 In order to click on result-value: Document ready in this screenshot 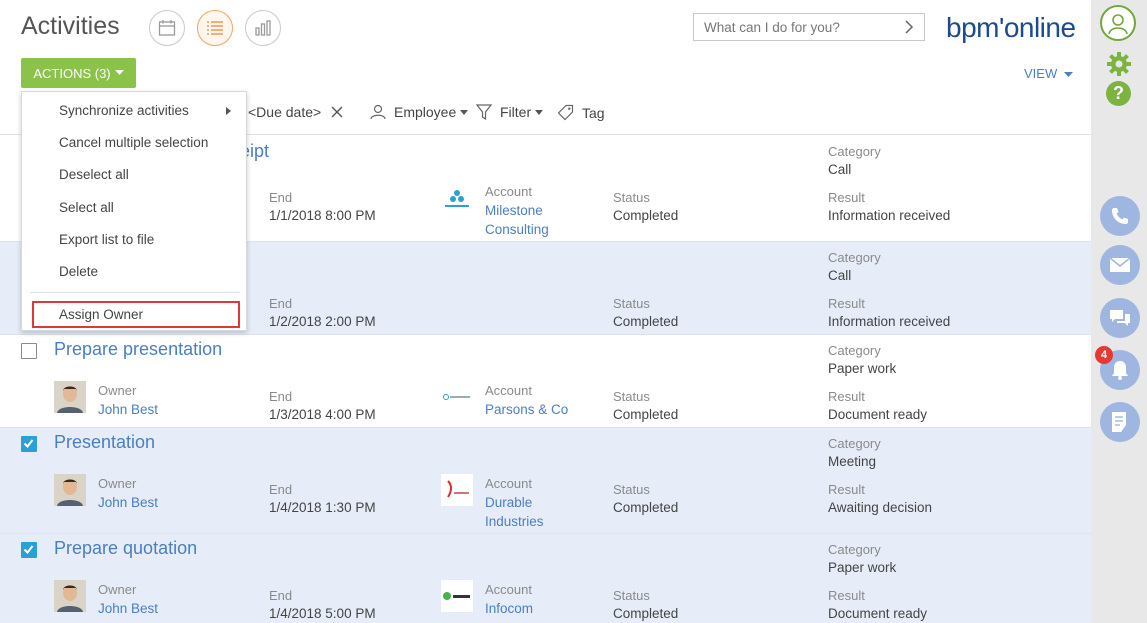, I will do `click(878, 613)`.